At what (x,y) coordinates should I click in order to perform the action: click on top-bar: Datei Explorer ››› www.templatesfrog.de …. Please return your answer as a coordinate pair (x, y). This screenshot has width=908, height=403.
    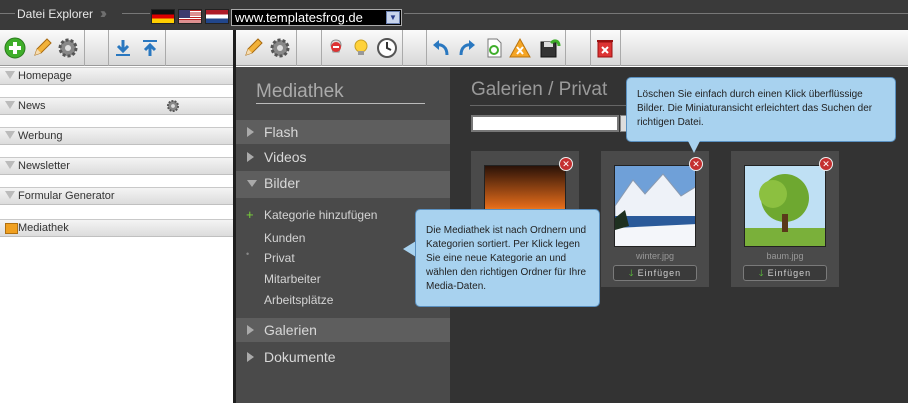
    Looking at the image, I should click on (454, 15).